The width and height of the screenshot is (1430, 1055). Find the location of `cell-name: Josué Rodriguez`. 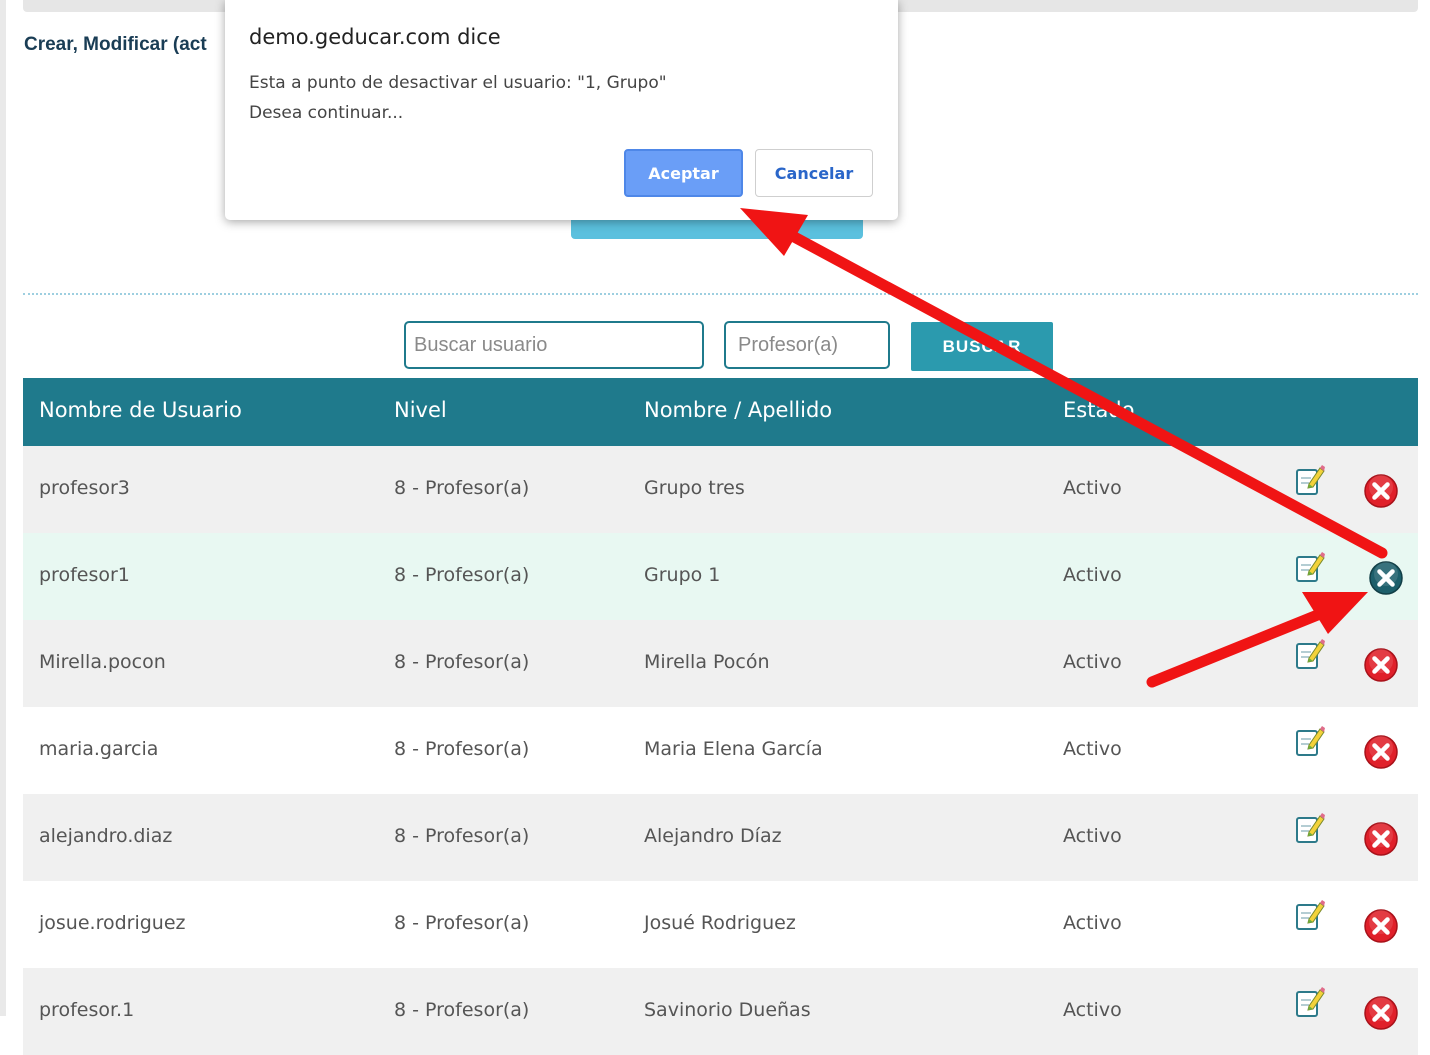

cell-name: Josué Rodriguez is located at coordinates (720, 923).